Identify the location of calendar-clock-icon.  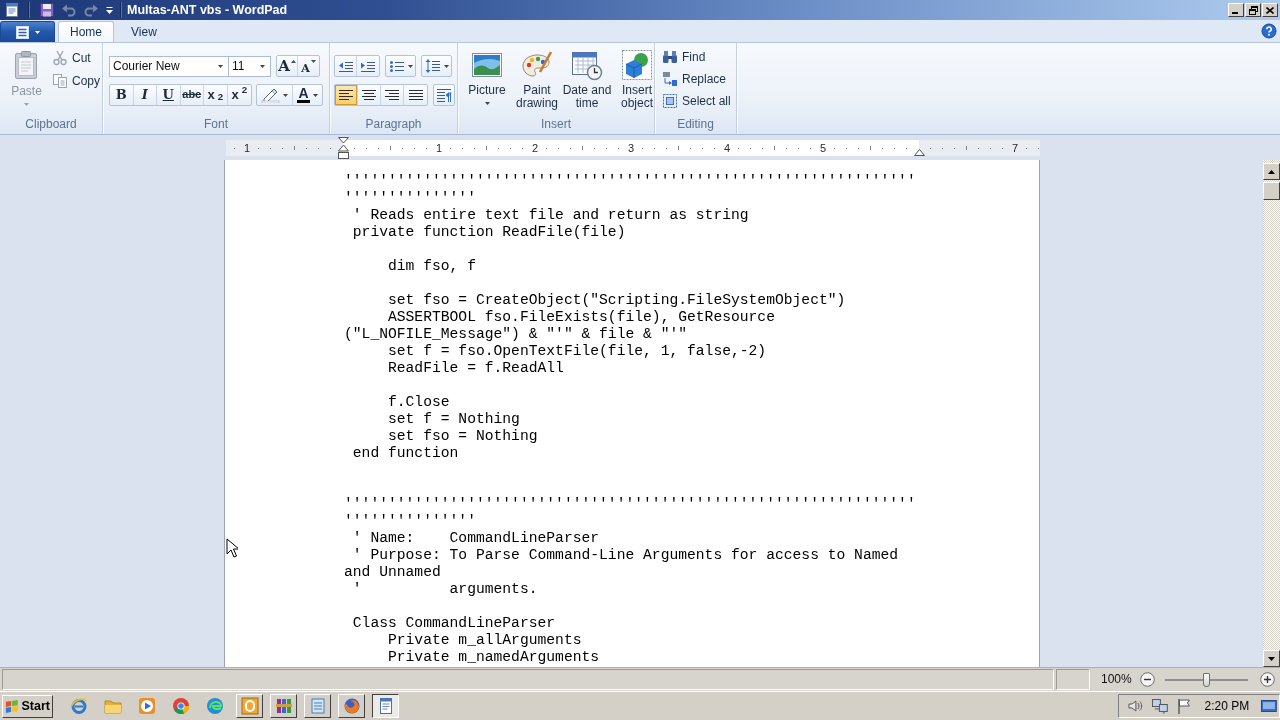
(587, 65).